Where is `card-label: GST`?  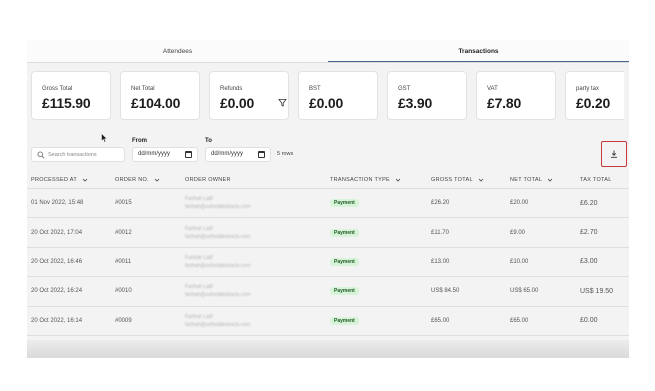 card-label: GST is located at coordinates (404, 89).